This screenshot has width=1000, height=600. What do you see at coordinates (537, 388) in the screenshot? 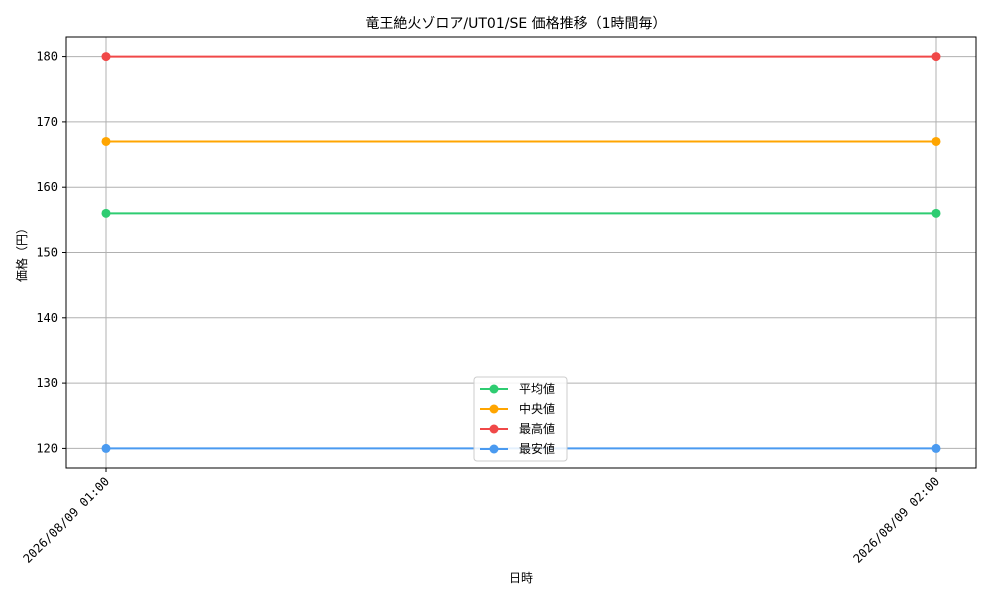
I see `legend-label: 平均値` at bounding box center [537, 388].